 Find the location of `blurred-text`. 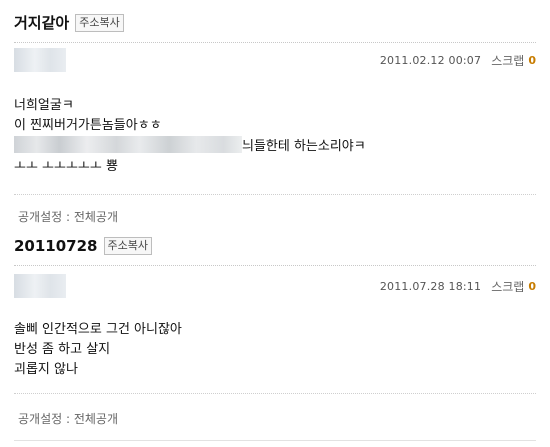

blurred-text is located at coordinates (128, 144).